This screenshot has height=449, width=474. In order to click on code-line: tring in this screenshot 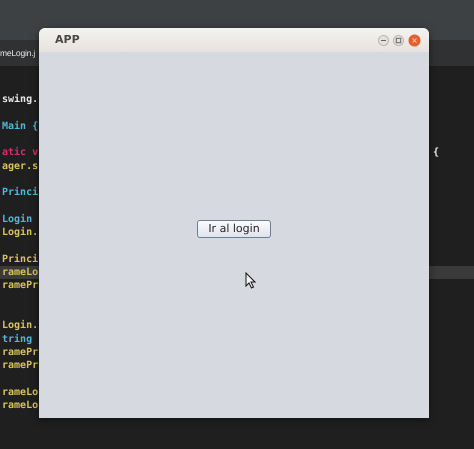, I will do `click(17, 339)`.